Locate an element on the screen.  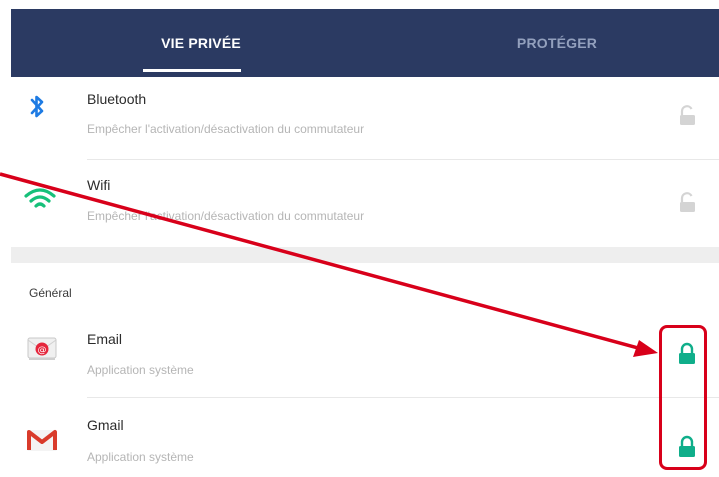
annotation-highlight-box is located at coordinates (683, 397).